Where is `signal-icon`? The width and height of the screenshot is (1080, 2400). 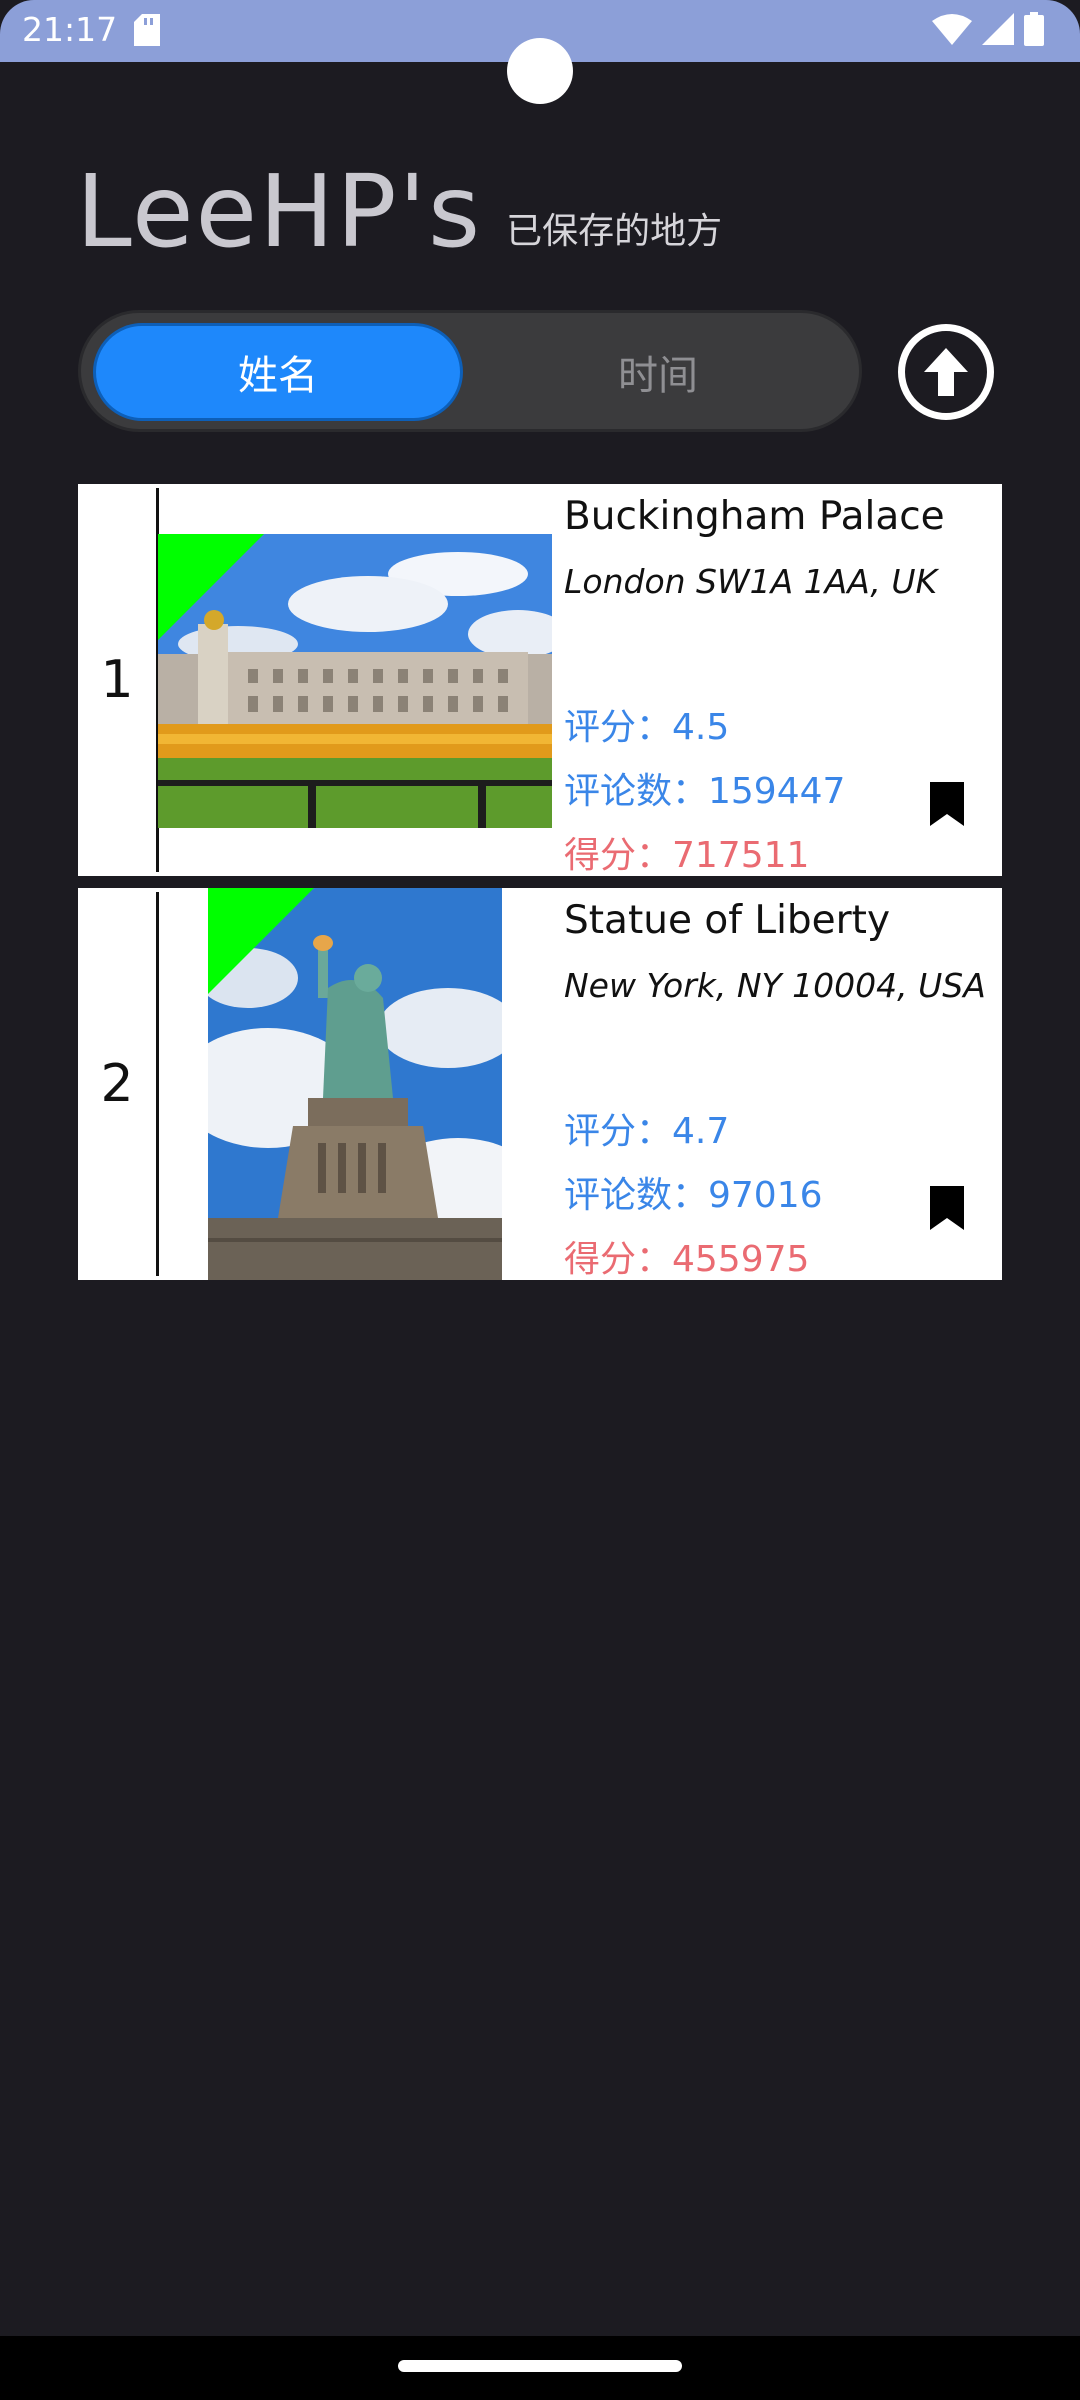 signal-icon is located at coordinates (998, 31).